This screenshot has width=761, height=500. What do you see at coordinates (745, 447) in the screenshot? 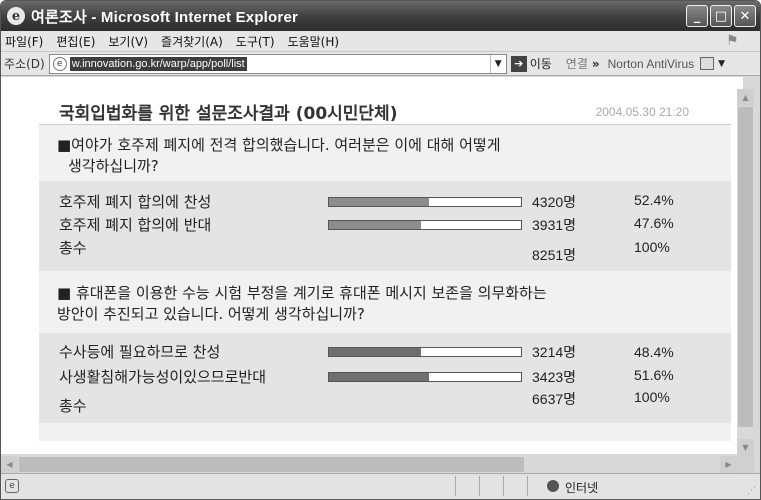
I see `scroll-down-icon: ▼` at bounding box center [745, 447].